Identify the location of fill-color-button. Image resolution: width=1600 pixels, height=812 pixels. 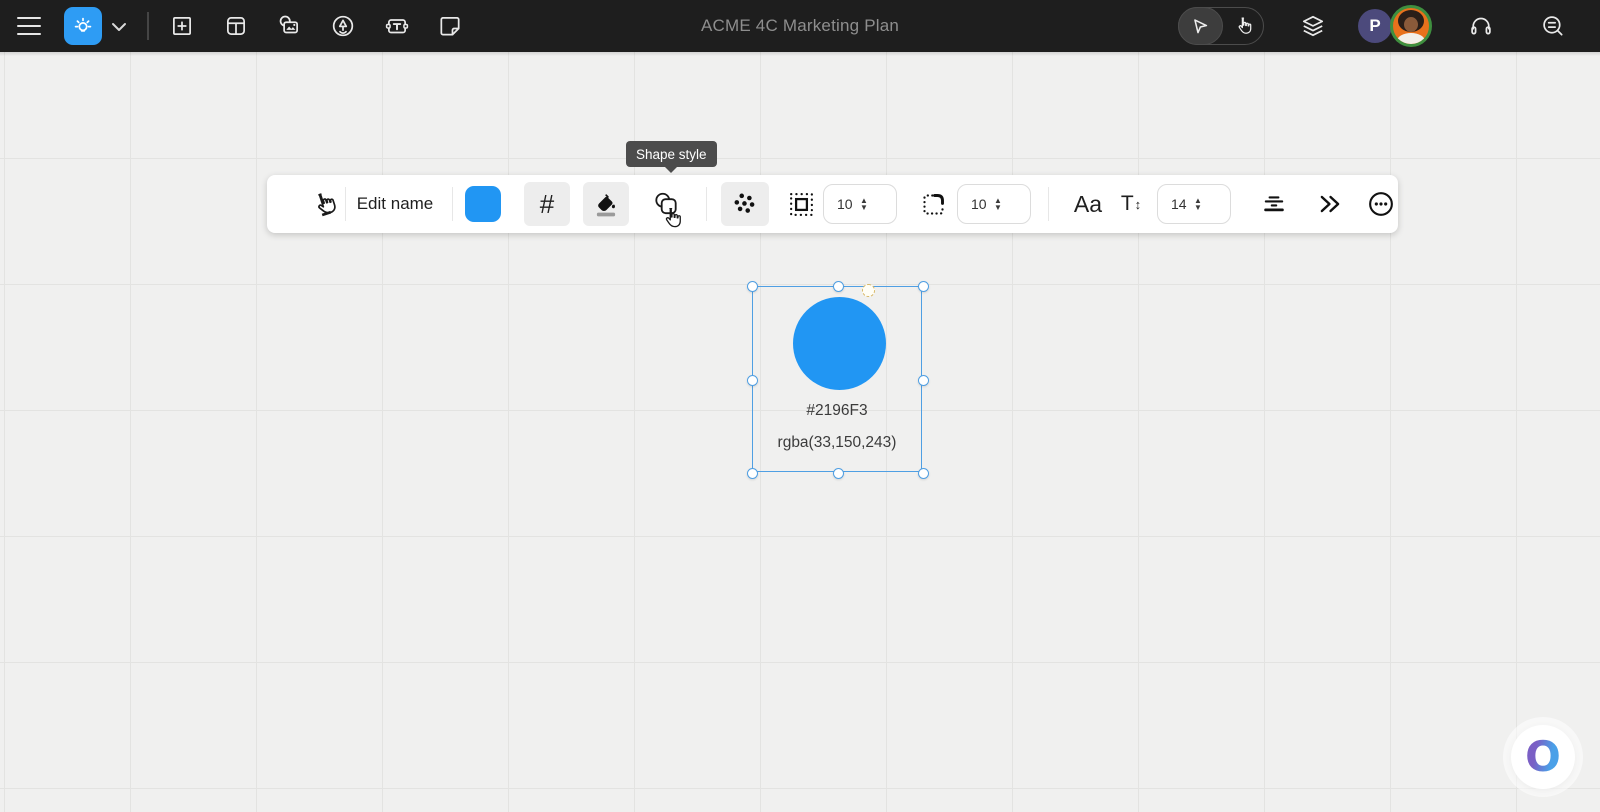
(606, 204).